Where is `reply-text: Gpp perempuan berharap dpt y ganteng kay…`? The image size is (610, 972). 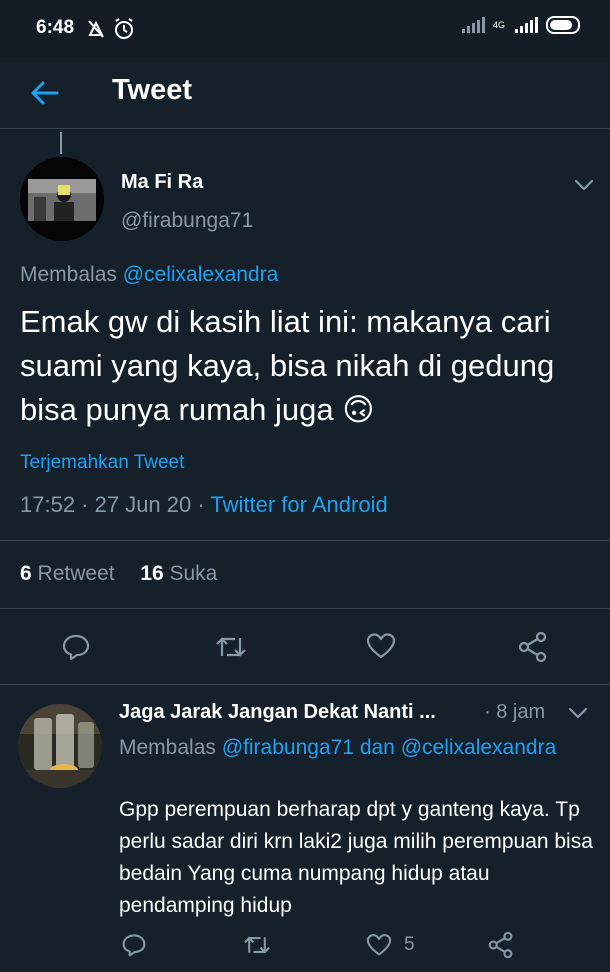
reply-text: Gpp perempuan berharap dpt y ganteng kay… is located at coordinates (356, 857).